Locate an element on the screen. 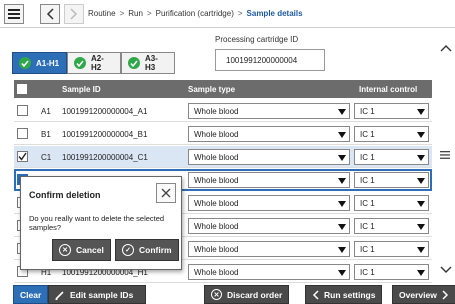 This screenshot has height=304, width=455. dialog-close-button is located at coordinates (166, 193).